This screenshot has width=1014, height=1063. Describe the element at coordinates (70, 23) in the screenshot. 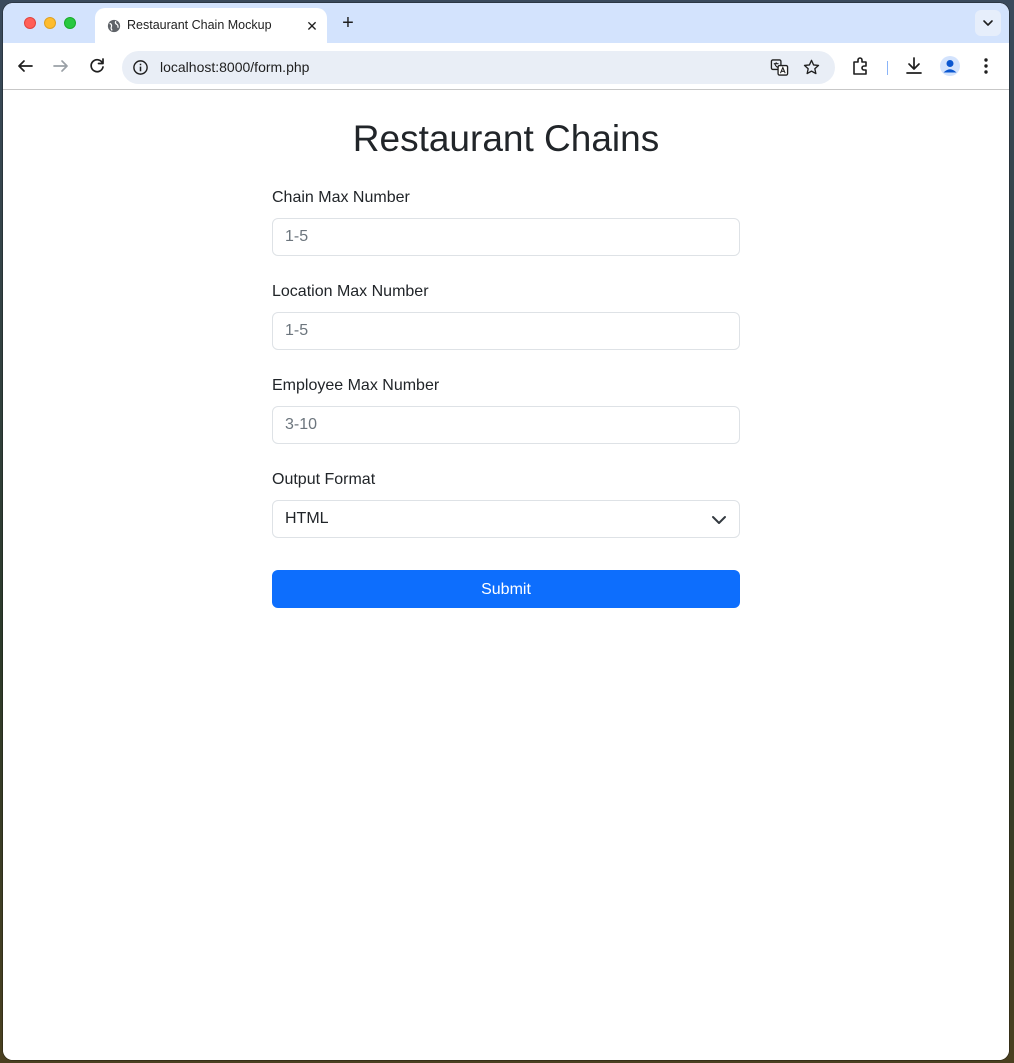

I see `maximize-window-button` at that location.